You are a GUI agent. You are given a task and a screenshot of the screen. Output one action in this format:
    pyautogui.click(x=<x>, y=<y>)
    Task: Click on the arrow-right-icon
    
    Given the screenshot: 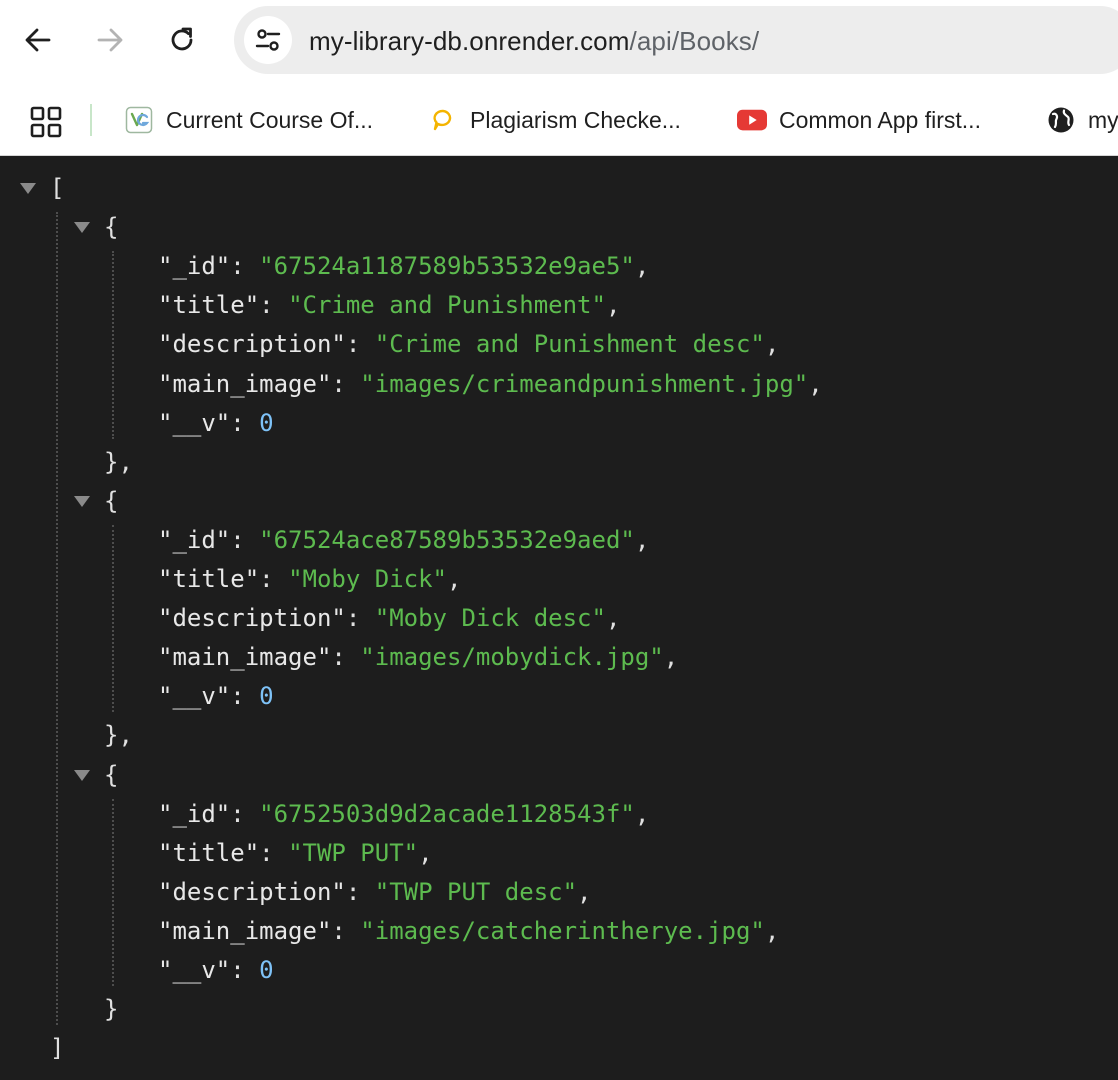 What is the action you would take?
    pyautogui.click(x=110, y=40)
    